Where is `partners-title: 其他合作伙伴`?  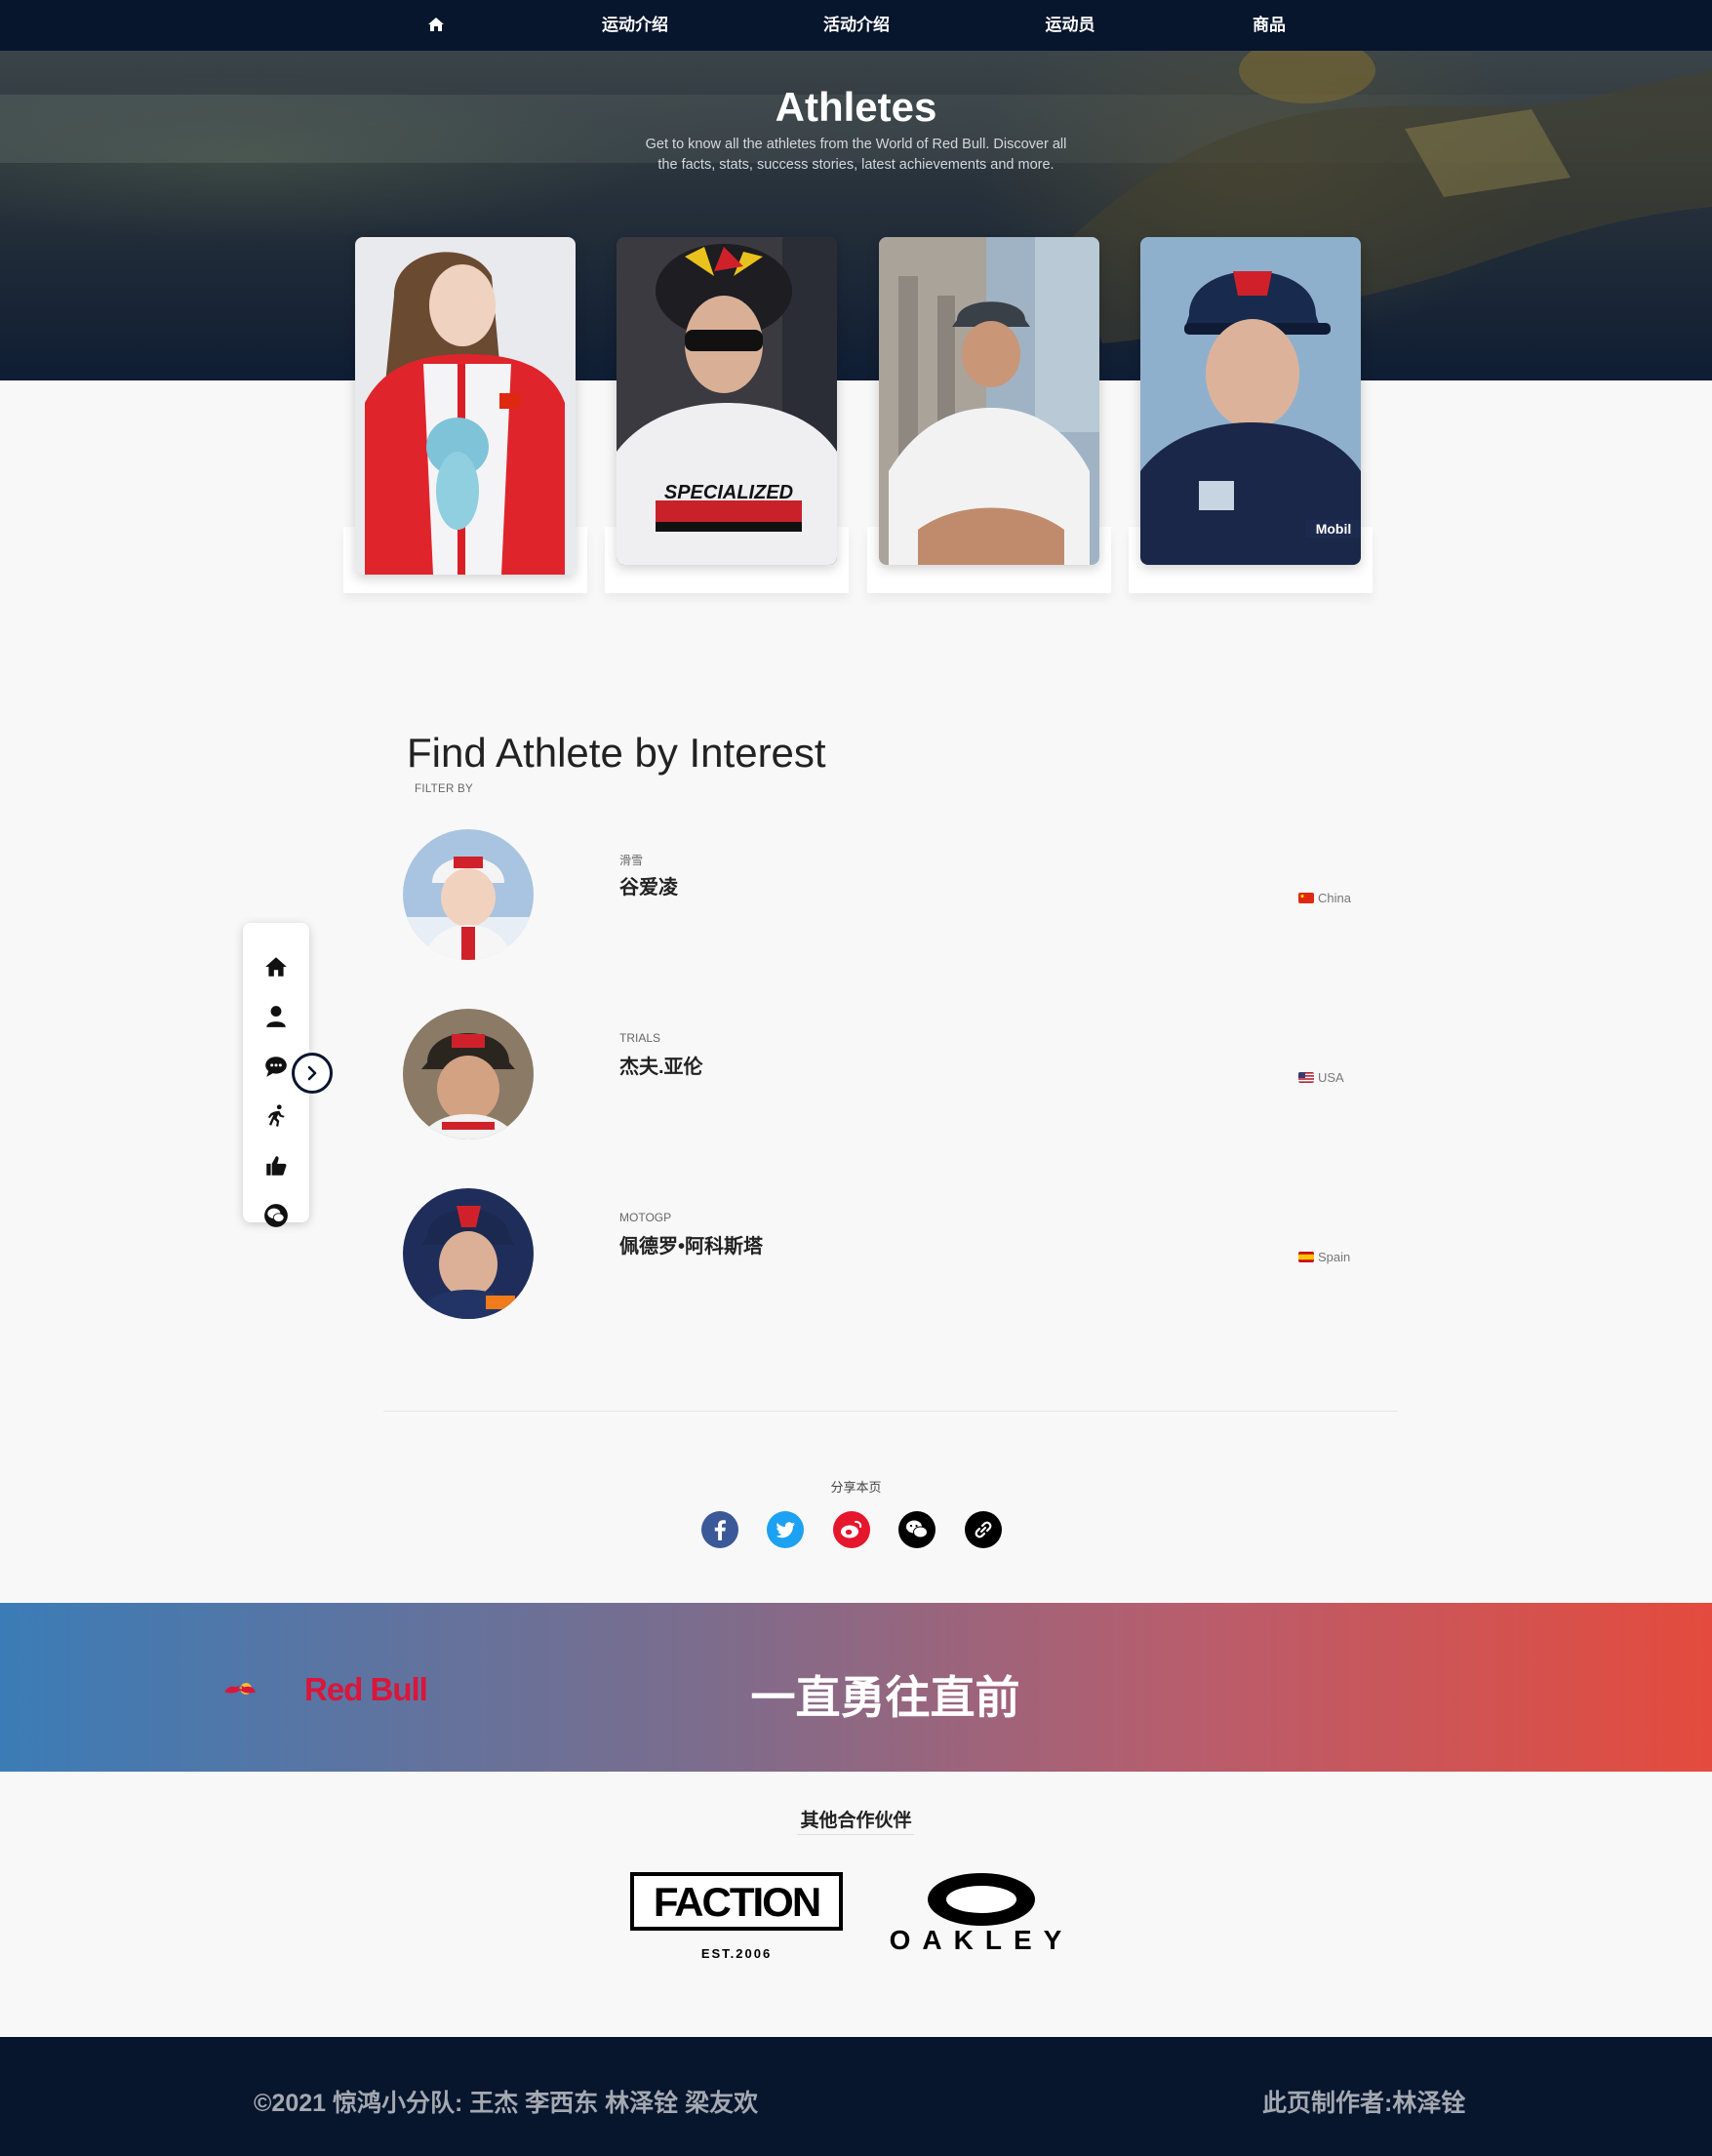
partners-title: 其他合作伙伴 is located at coordinates (856, 1821).